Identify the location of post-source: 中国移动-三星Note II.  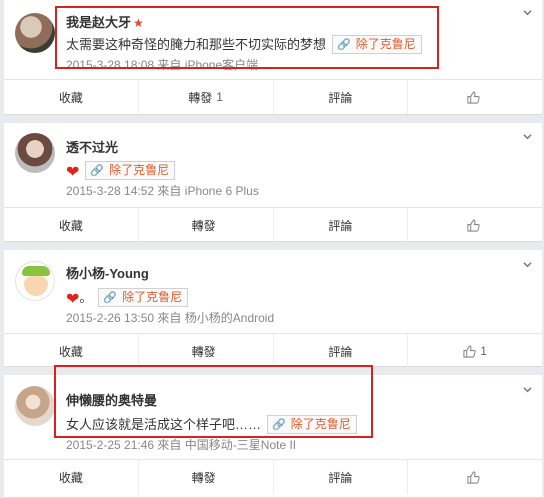
(240, 445).